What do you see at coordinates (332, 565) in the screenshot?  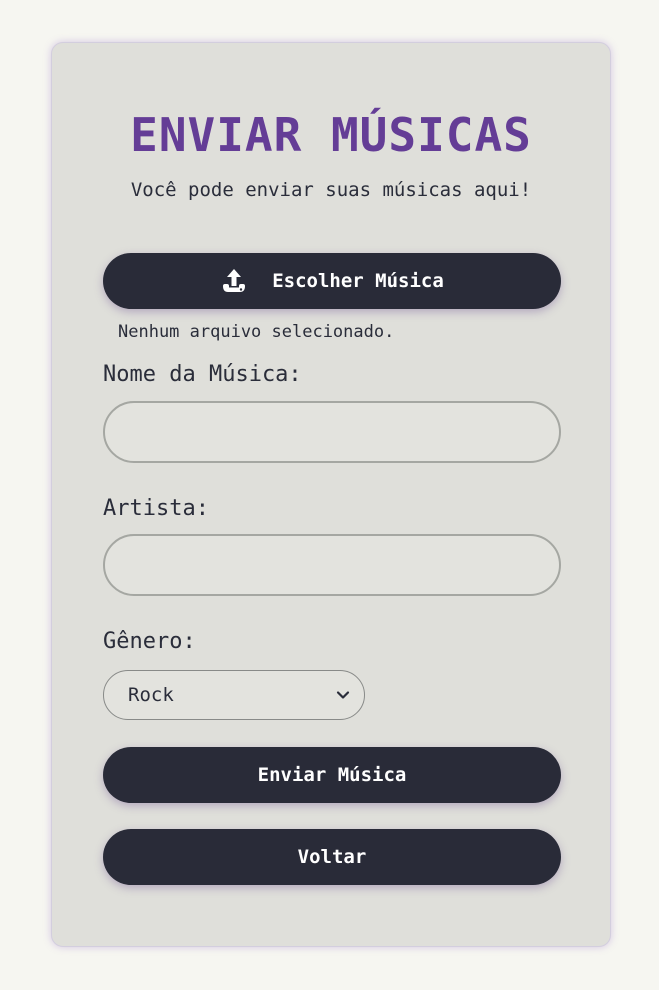 I see `artist-input` at bounding box center [332, 565].